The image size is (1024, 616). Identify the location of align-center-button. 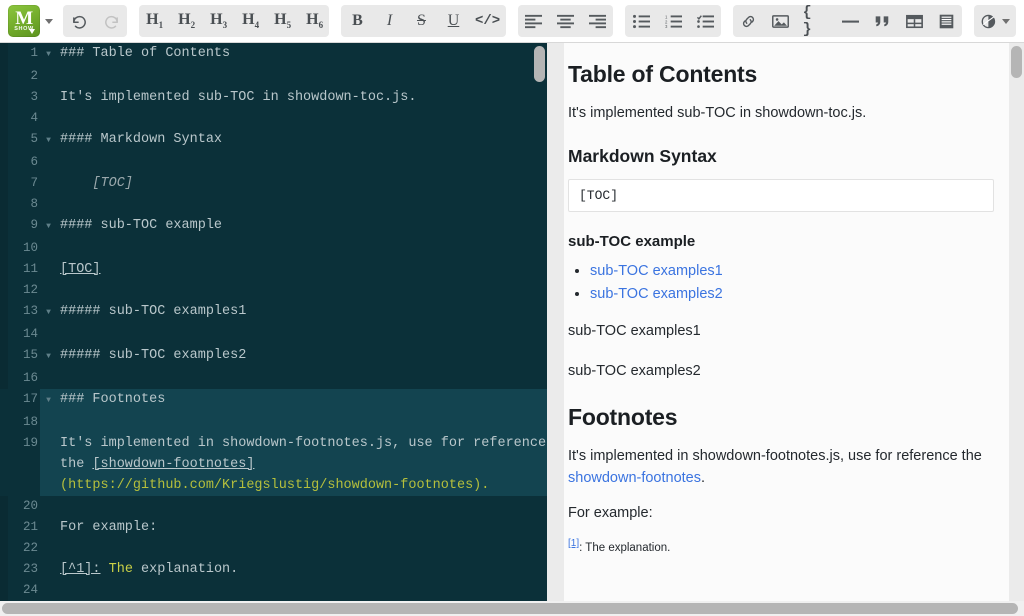
(566, 21).